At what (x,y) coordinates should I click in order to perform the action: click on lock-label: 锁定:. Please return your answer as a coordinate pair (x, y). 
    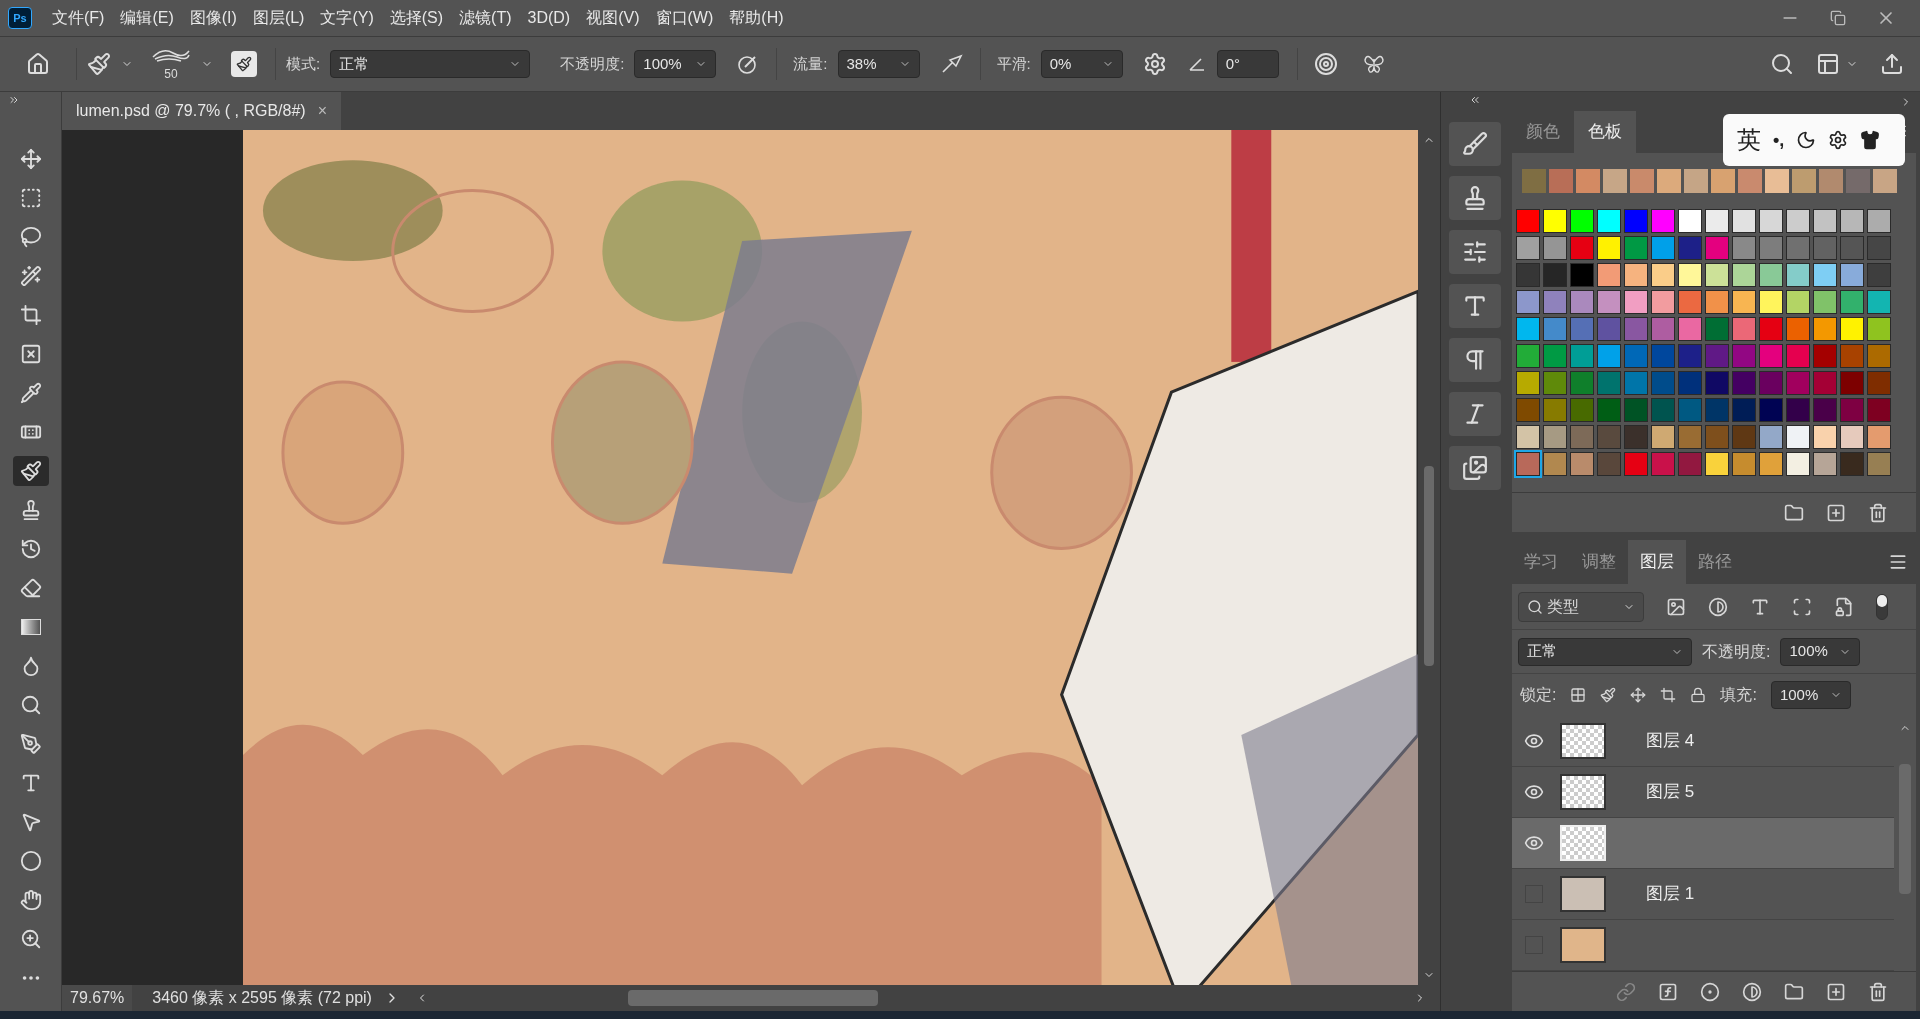
    Looking at the image, I should click on (1538, 695).